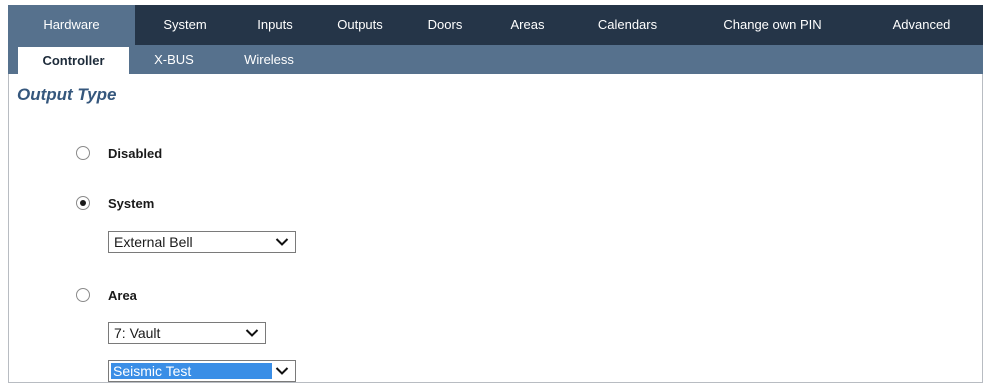 Image resolution: width=985 pixels, height=387 pixels. I want to click on subtab-wireless: Wireless, so click(269, 59).